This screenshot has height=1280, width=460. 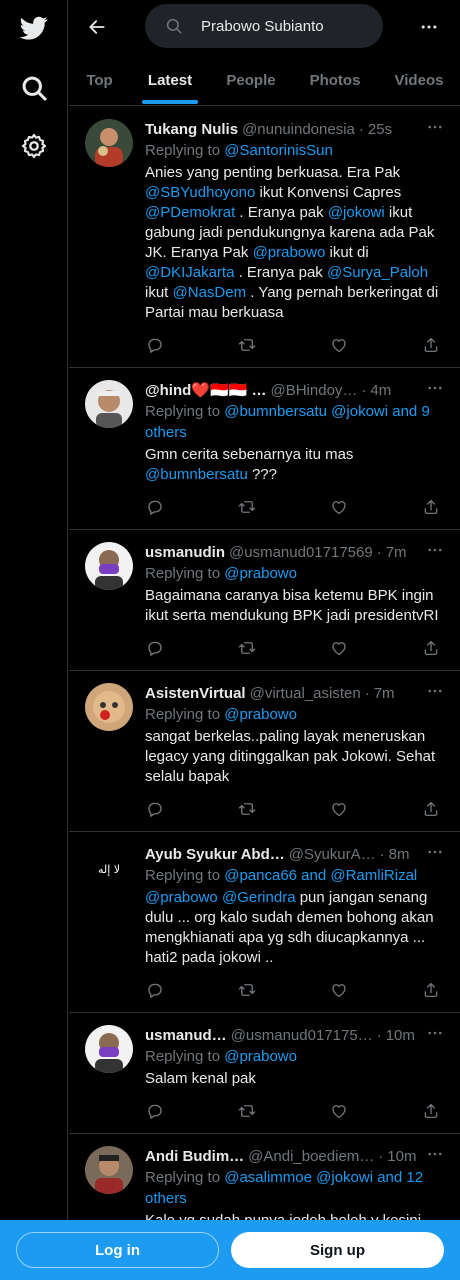 I want to click on search-input, so click(x=286, y=26).